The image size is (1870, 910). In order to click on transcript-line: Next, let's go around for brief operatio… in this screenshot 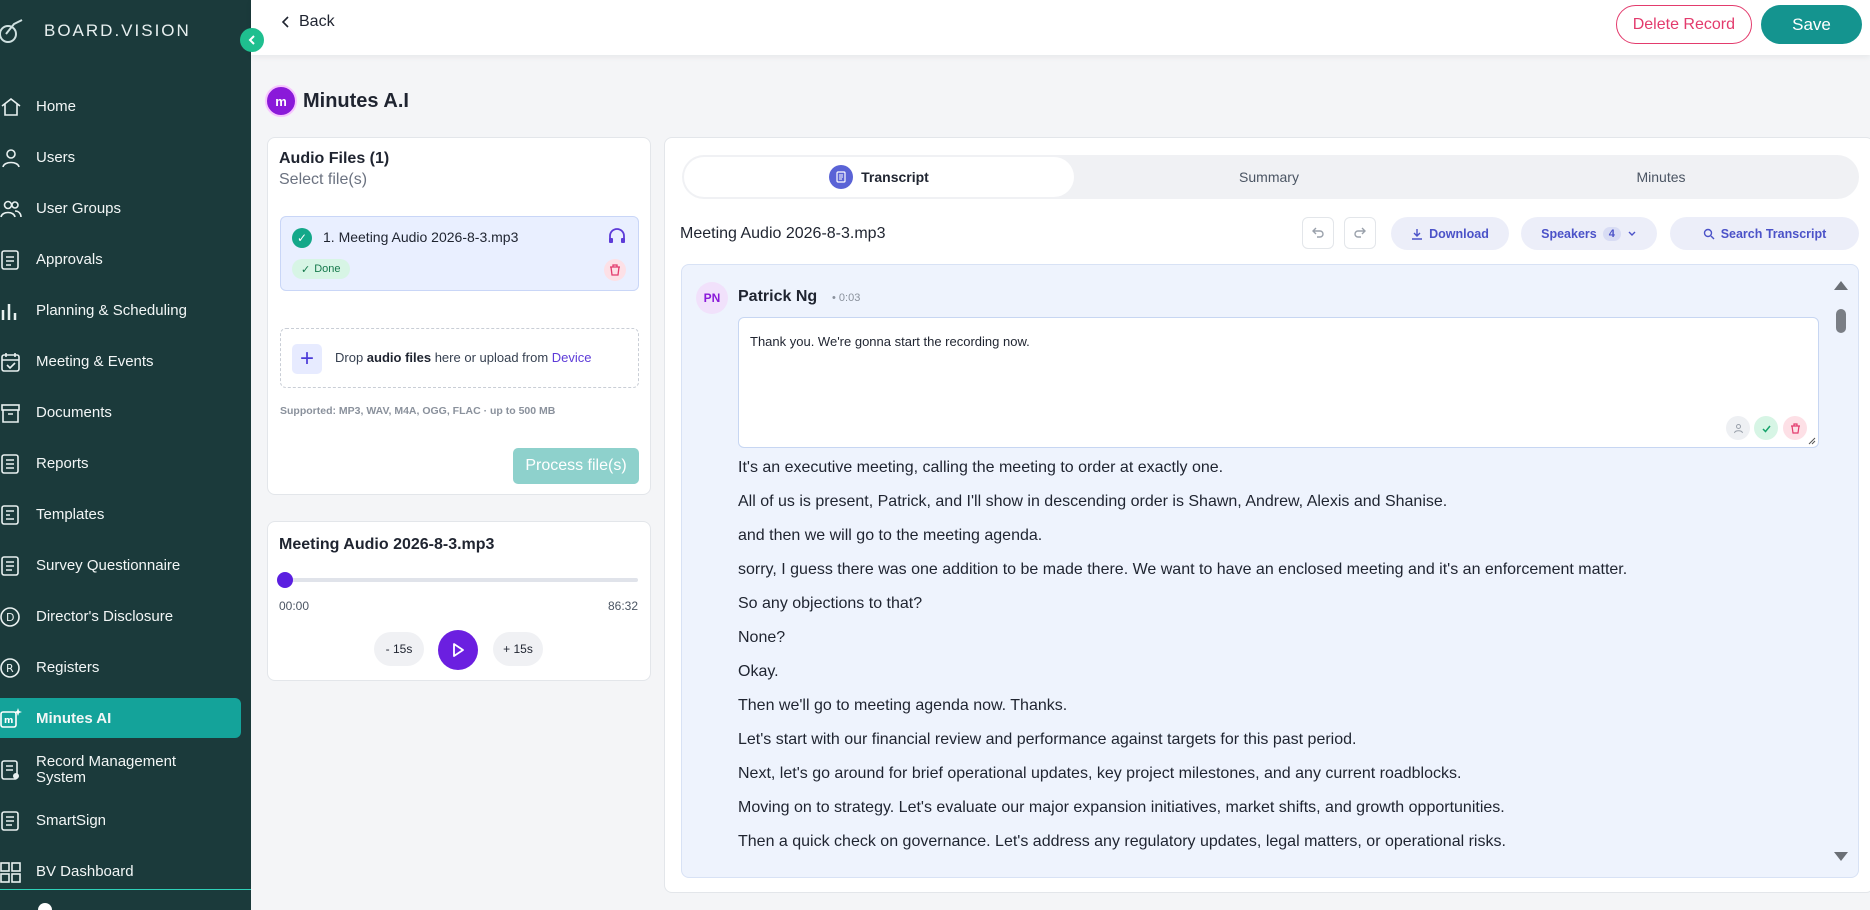, I will do `click(1099, 774)`.